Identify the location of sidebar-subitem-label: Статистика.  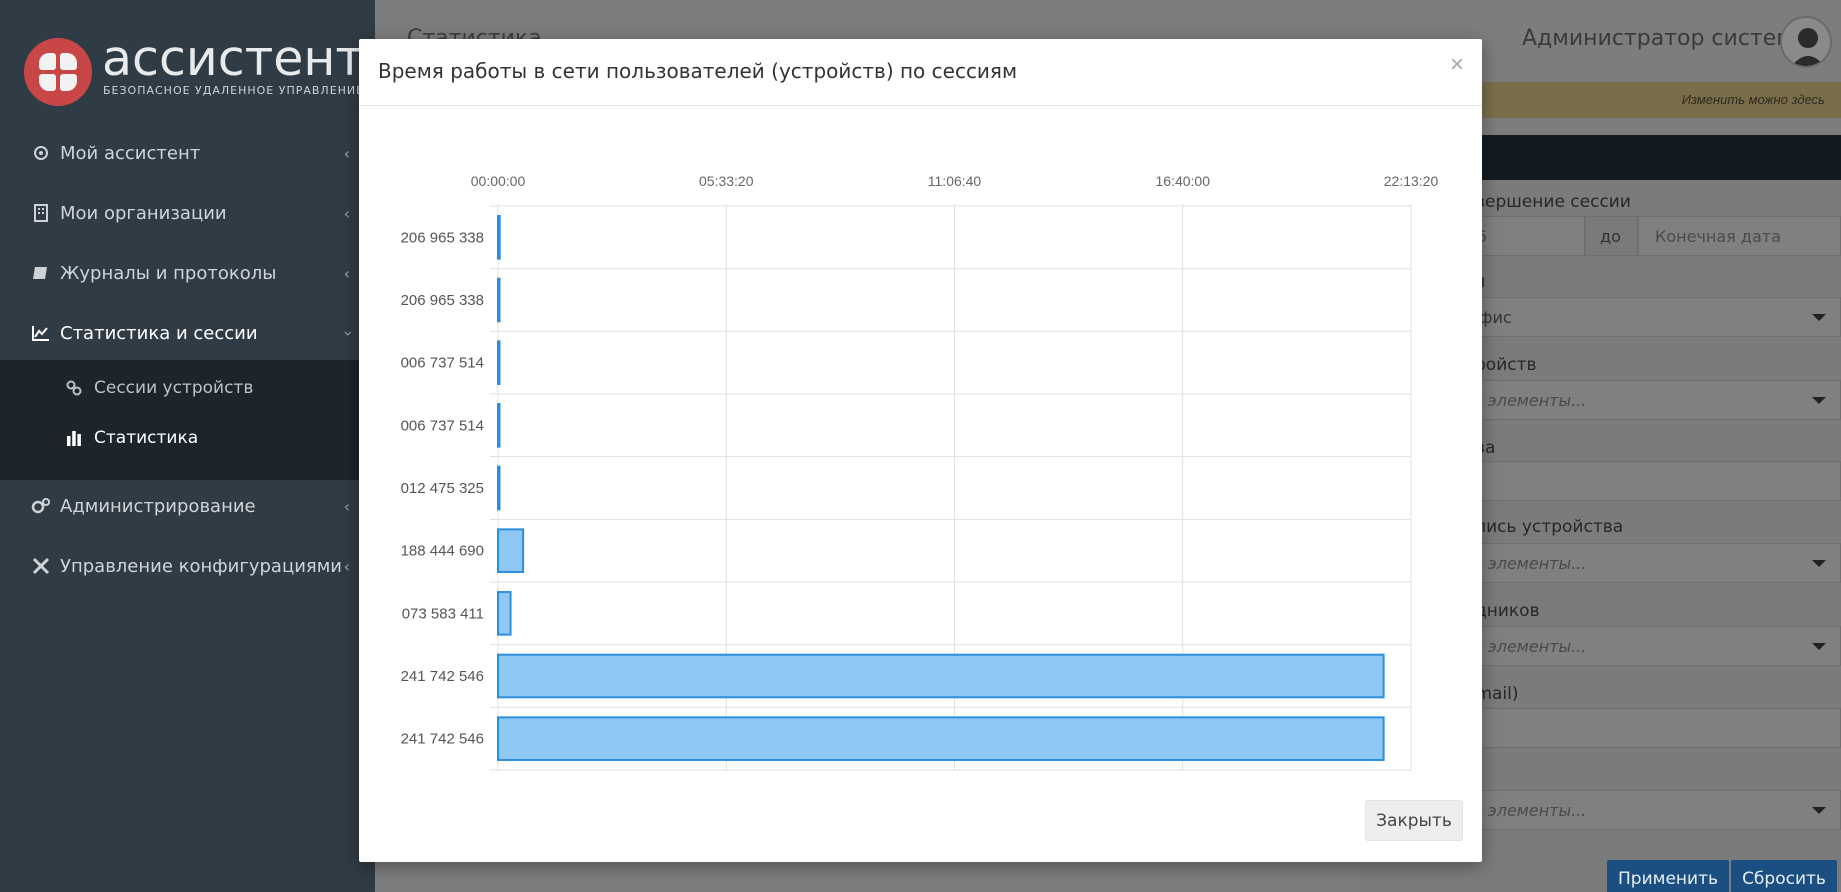
(146, 438).